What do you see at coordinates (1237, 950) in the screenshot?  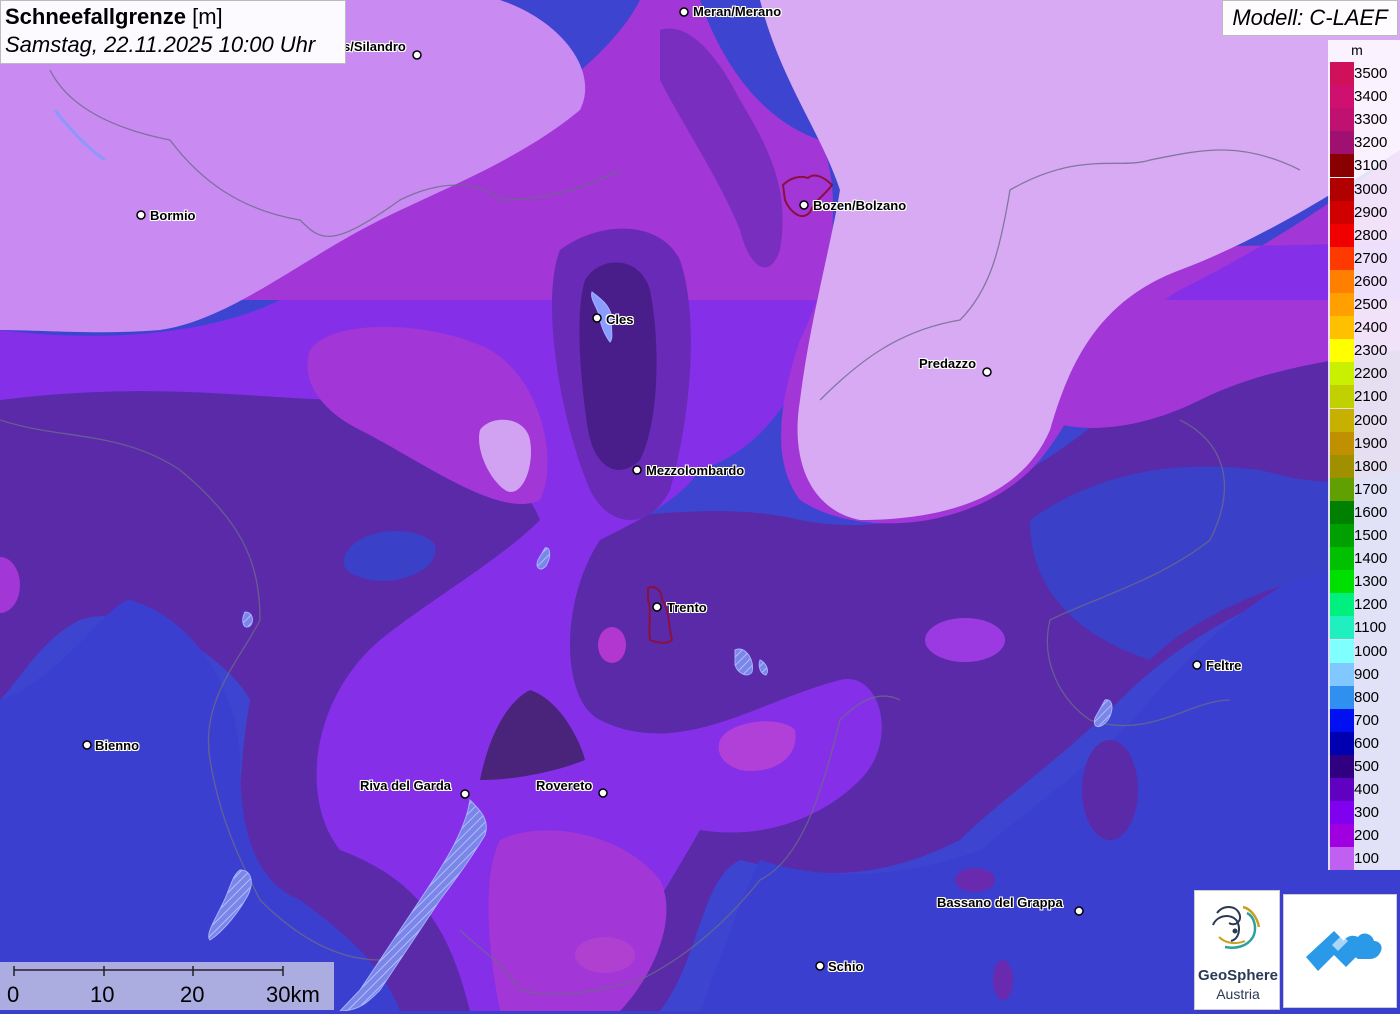 I see `geosphere-logo: GeoSphere Austria` at bounding box center [1237, 950].